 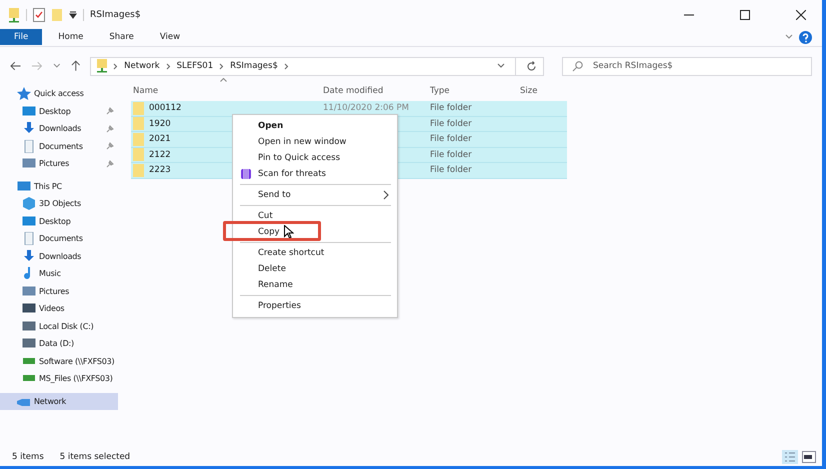 I want to click on sidebar-label: Local Disk (C:), so click(x=66, y=326).